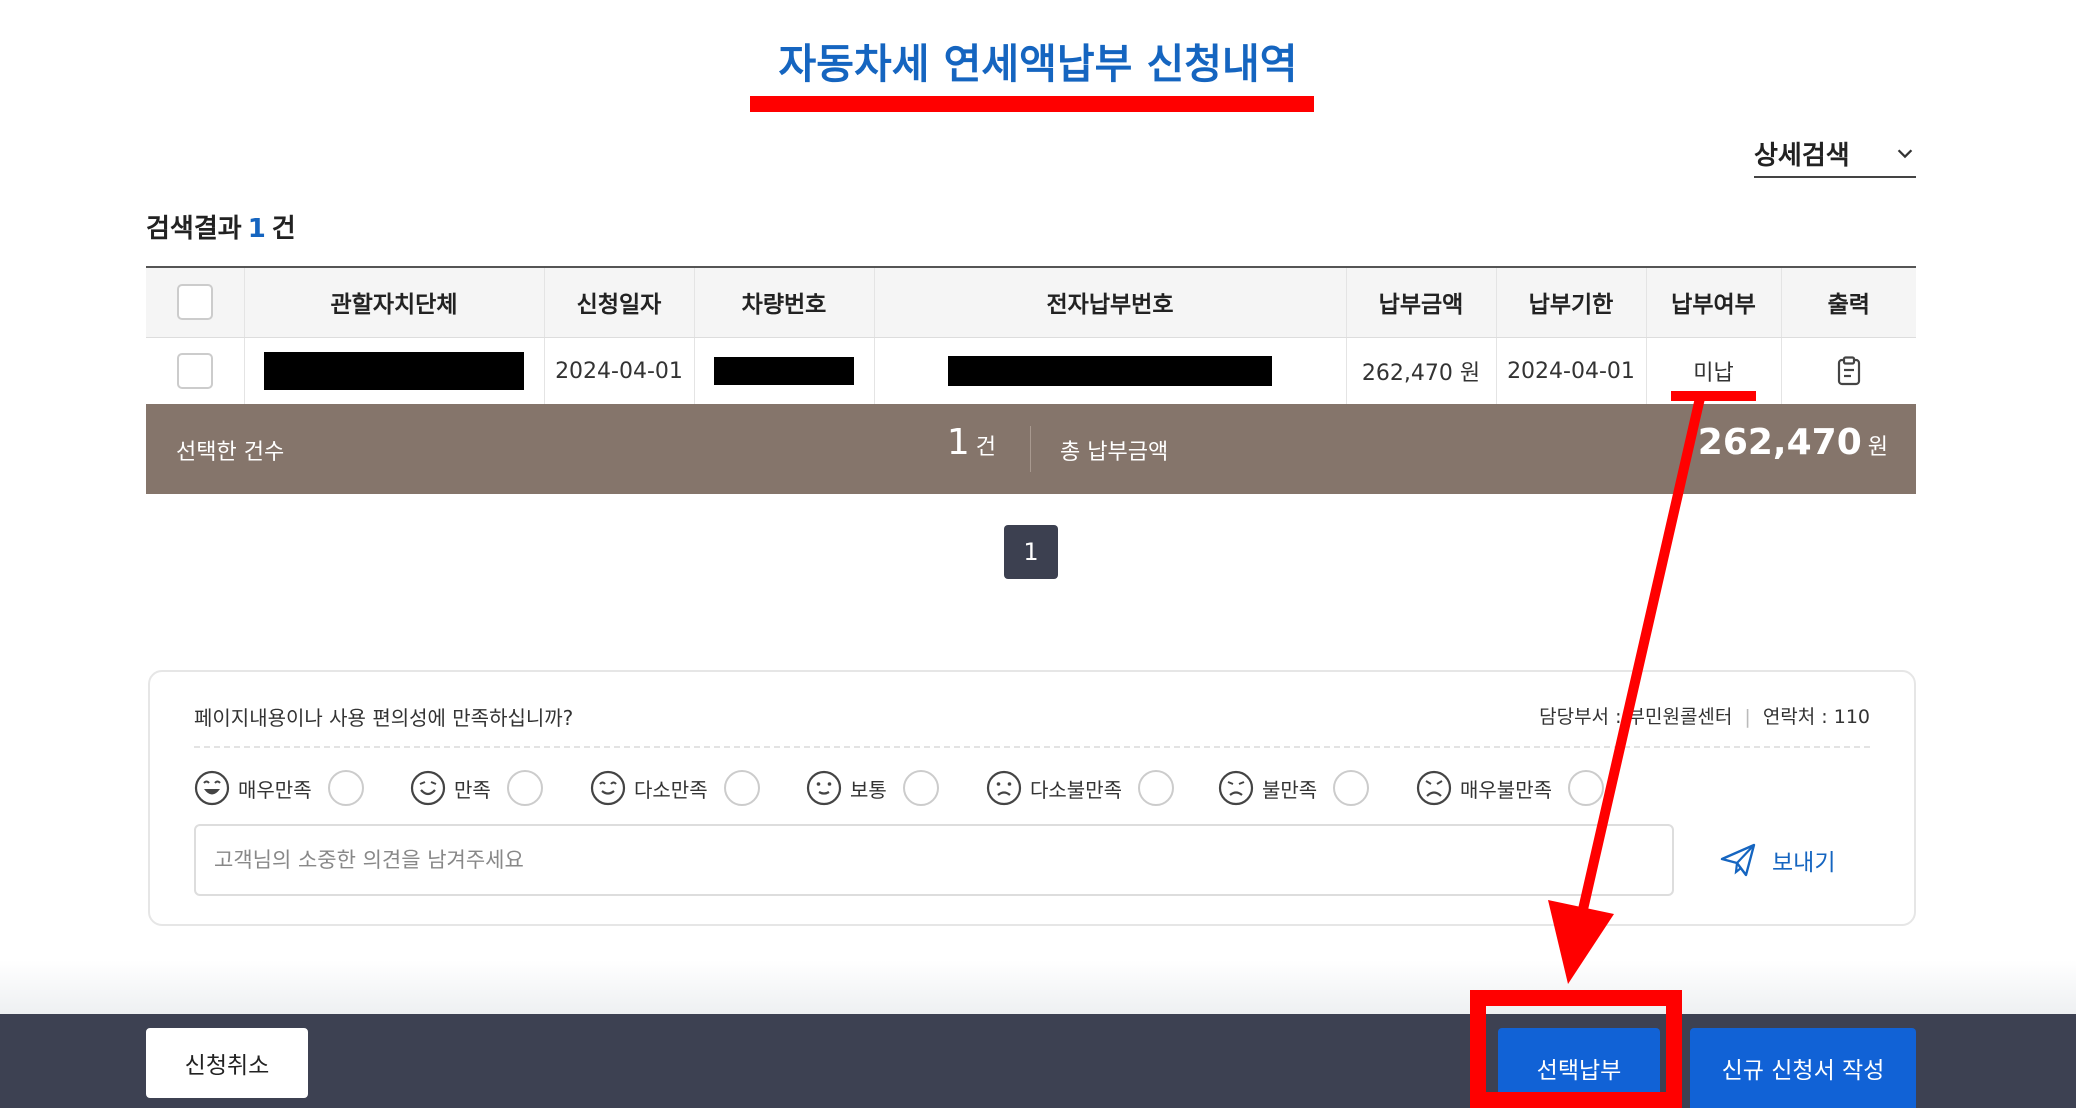 The width and height of the screenshot is (2076, 1108). Describe the element at coordinates (194, 229) in the screenshot. I see `result-count-label: 검색결과` at that location.